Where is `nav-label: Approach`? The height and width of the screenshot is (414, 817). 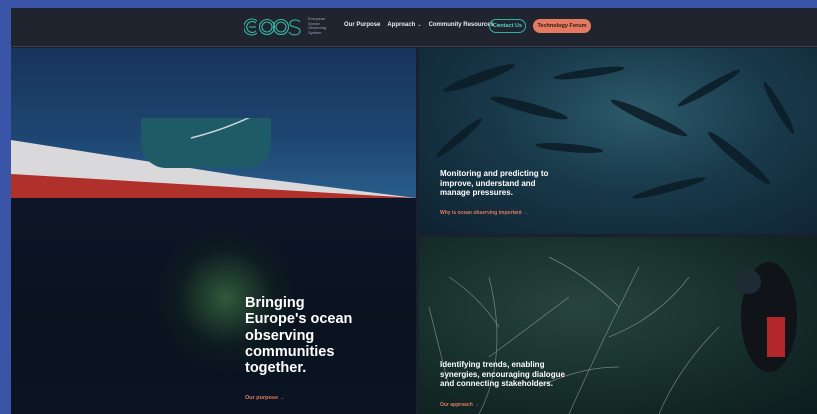
nav-label: Approach is located at coordinates (401, 25).